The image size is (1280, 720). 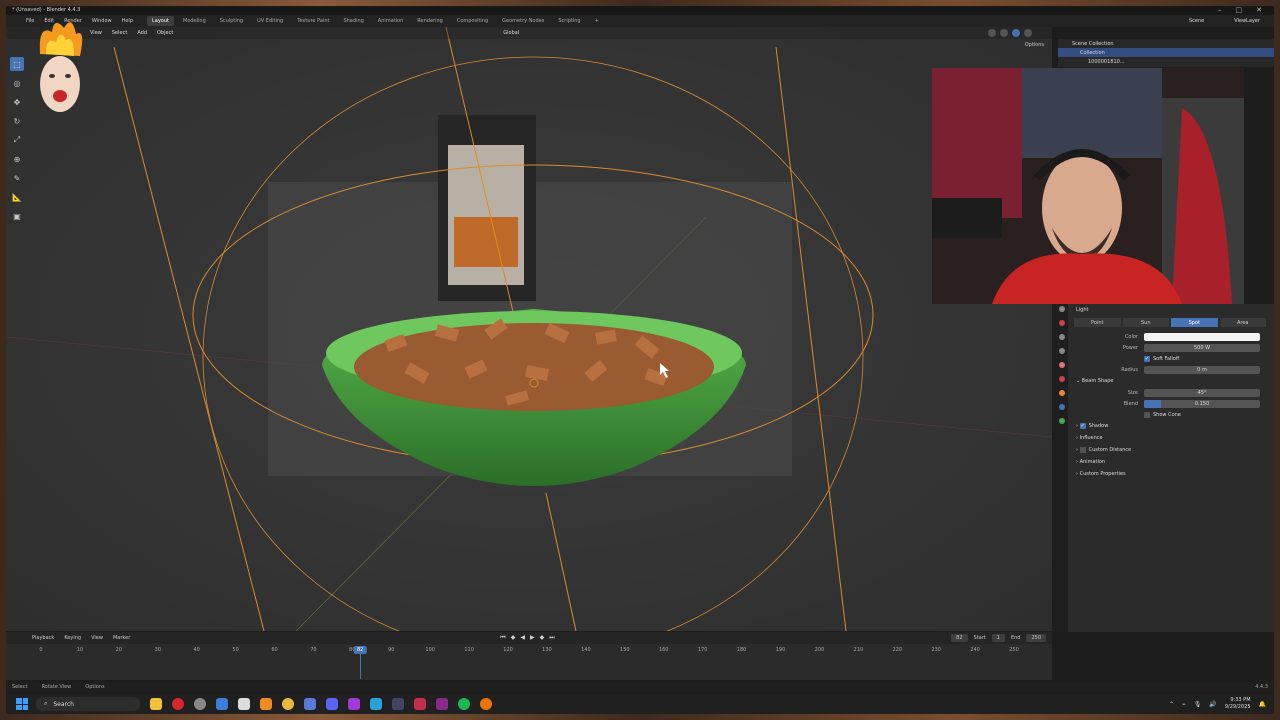 I want to click on current-frame-field: 82, so click(x=959, y=638).